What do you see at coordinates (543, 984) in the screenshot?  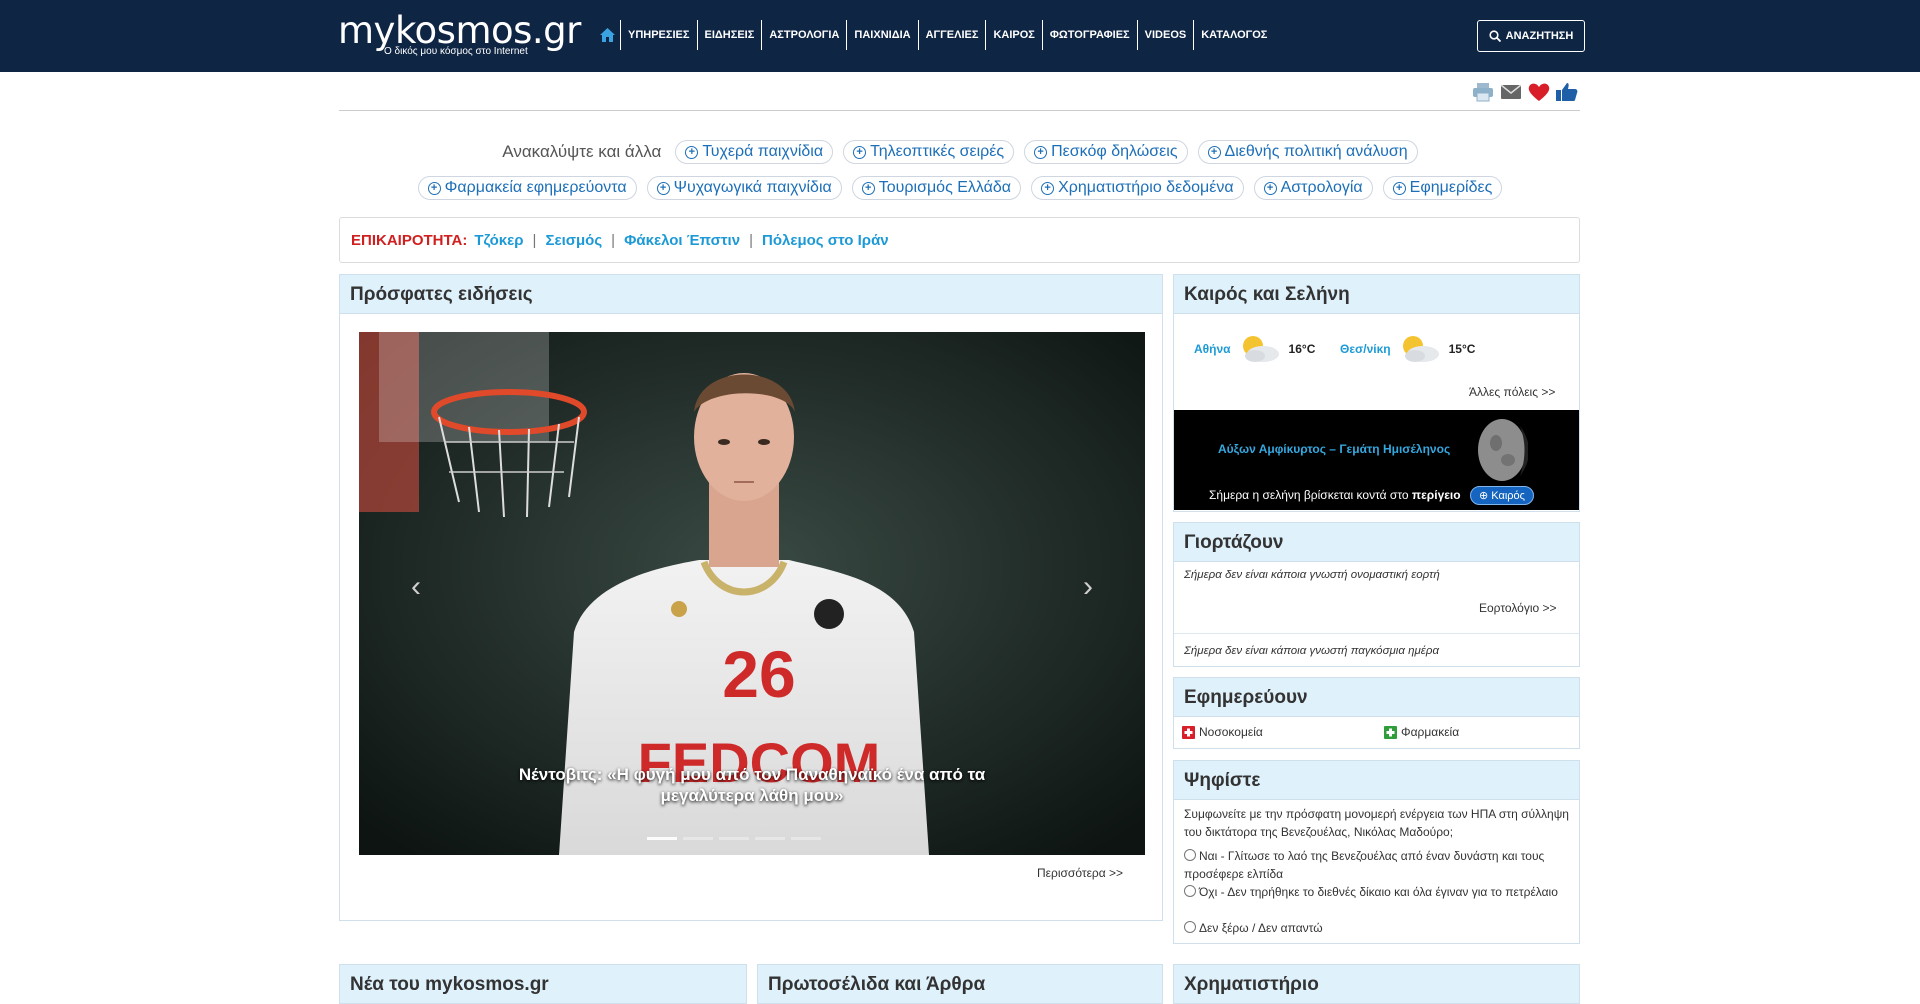 I see `mykosmos-news-title: Νέα του mykosmos.gr` at bounding box center [543, 984].